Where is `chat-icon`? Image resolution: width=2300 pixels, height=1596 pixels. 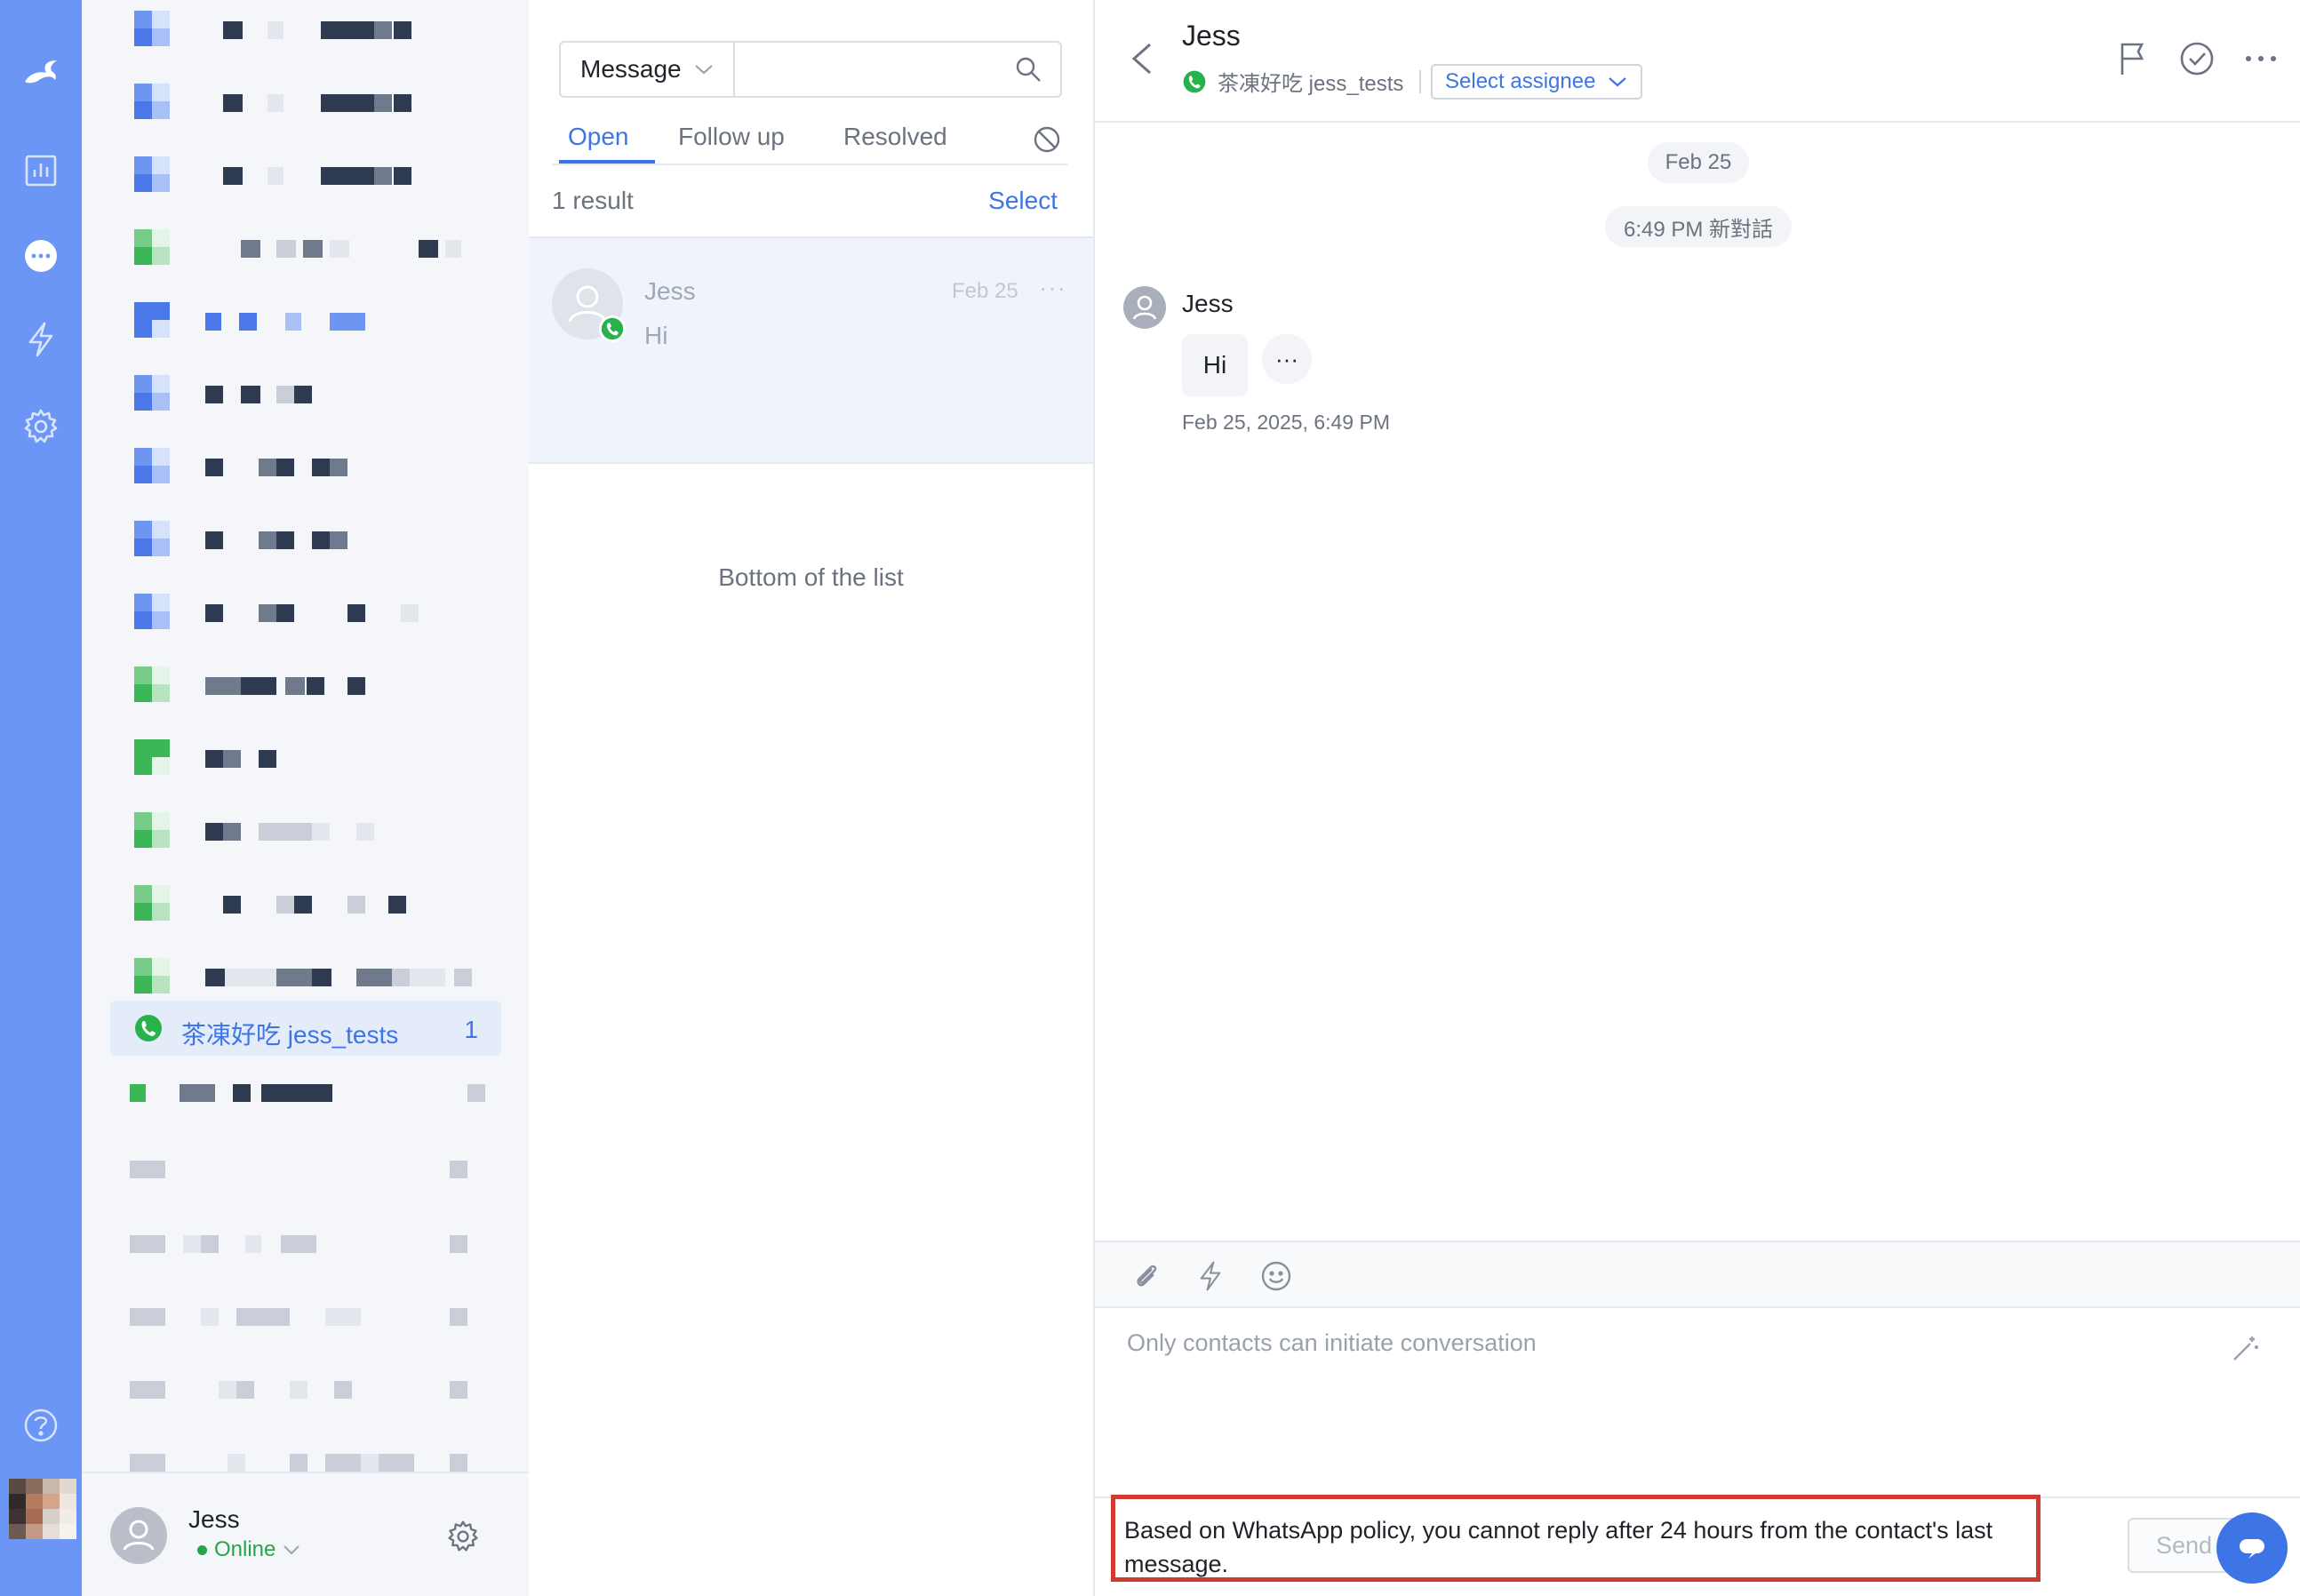 chat-icon is located at coordinates (41, 256).